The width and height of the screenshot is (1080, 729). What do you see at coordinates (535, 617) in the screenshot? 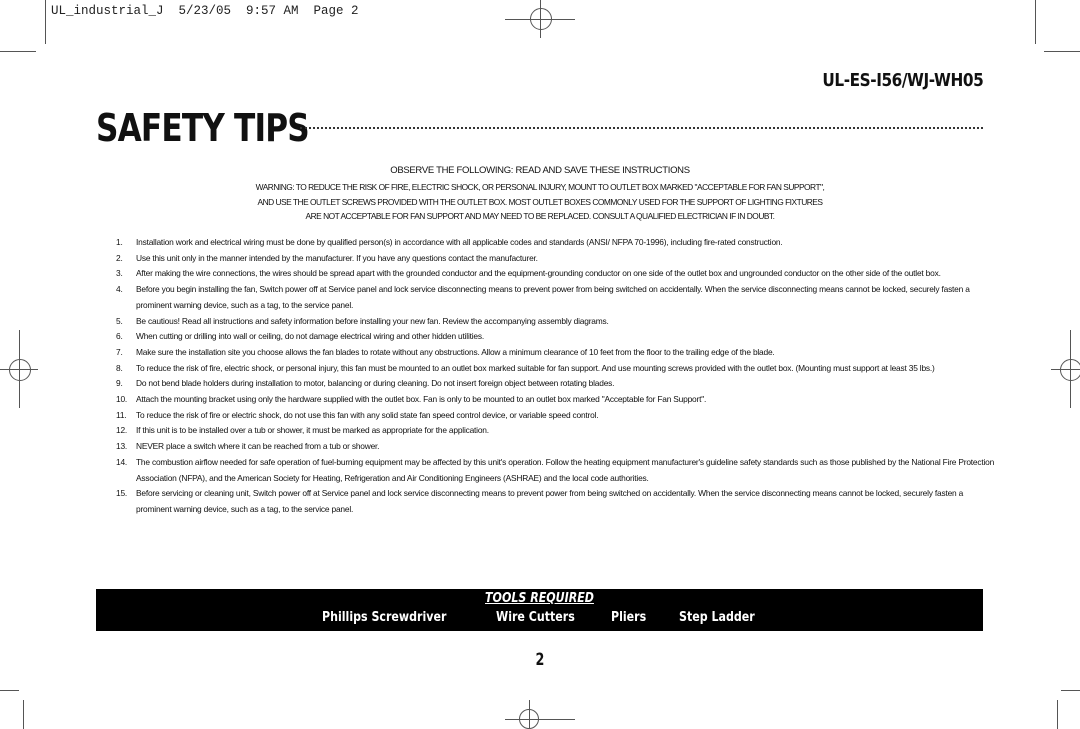
I see `tool-item: Wire Cutters` at bounding box center [535, 617].